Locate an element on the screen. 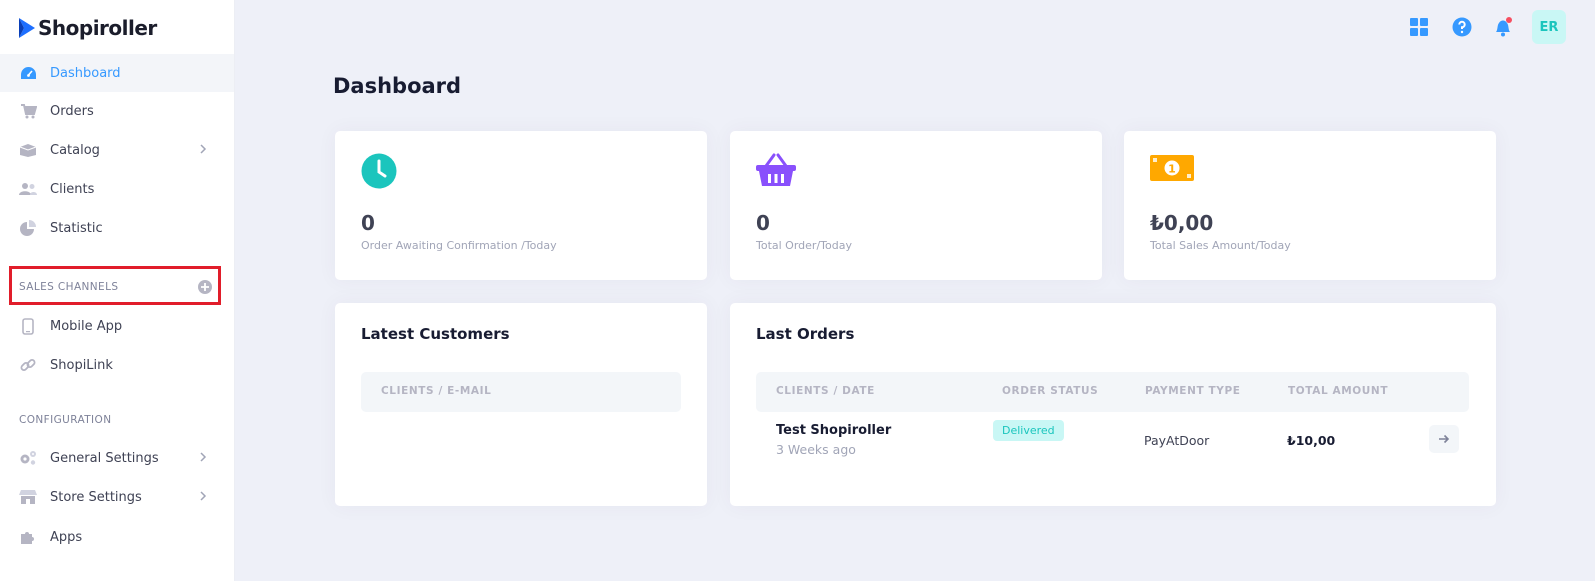  mobile-icon is located at coordinates (28, 326).